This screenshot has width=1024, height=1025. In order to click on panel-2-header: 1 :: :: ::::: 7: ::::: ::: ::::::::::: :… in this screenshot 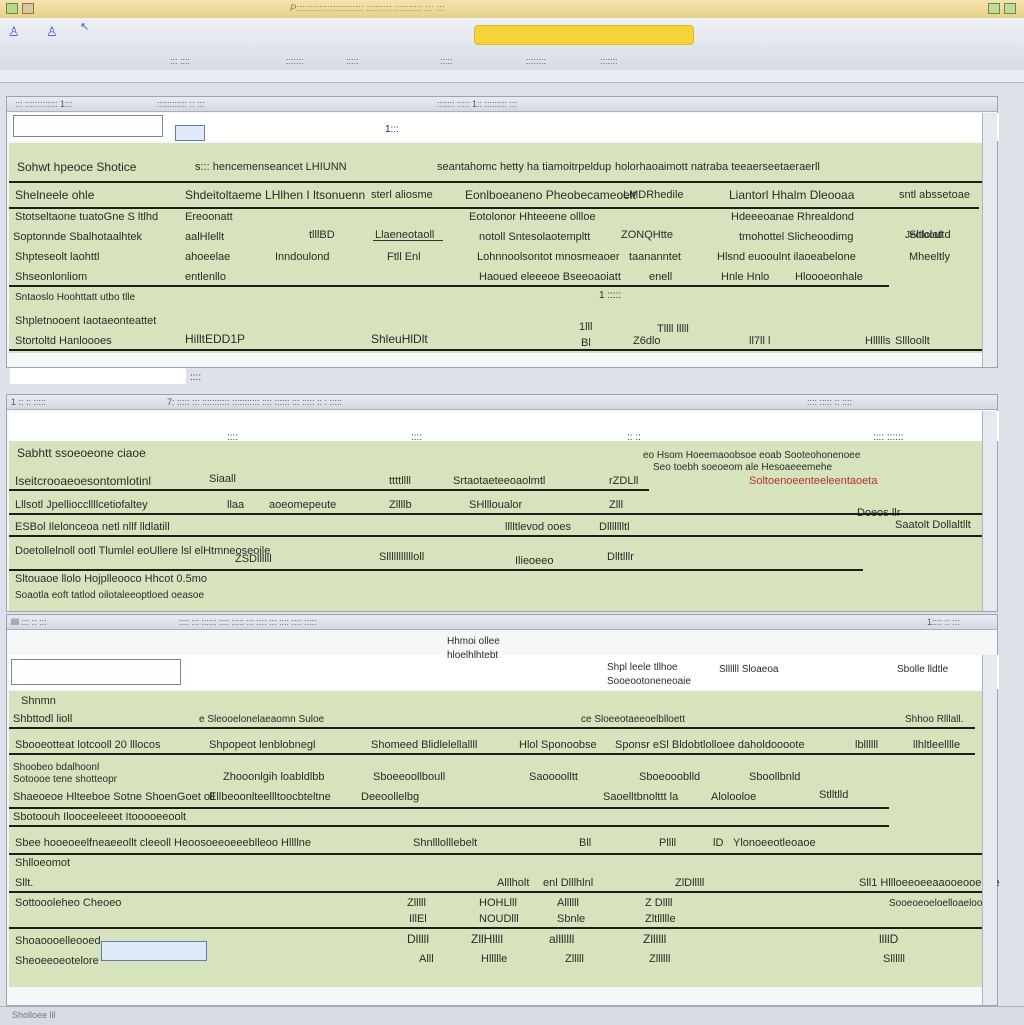, I will do `click(502, 402)`.